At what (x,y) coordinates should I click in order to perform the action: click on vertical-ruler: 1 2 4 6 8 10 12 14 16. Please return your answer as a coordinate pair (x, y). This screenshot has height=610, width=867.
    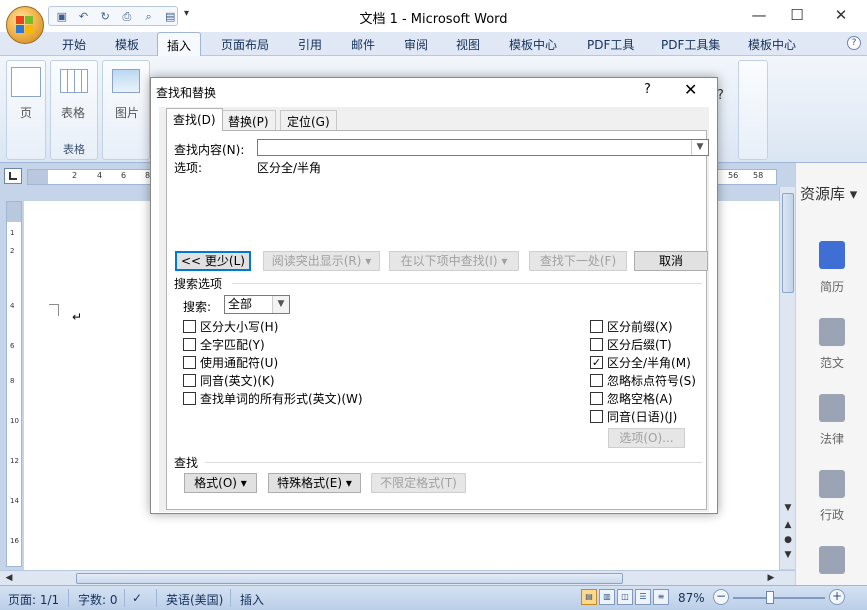
    Looking at the image, I should click on (14, 384).